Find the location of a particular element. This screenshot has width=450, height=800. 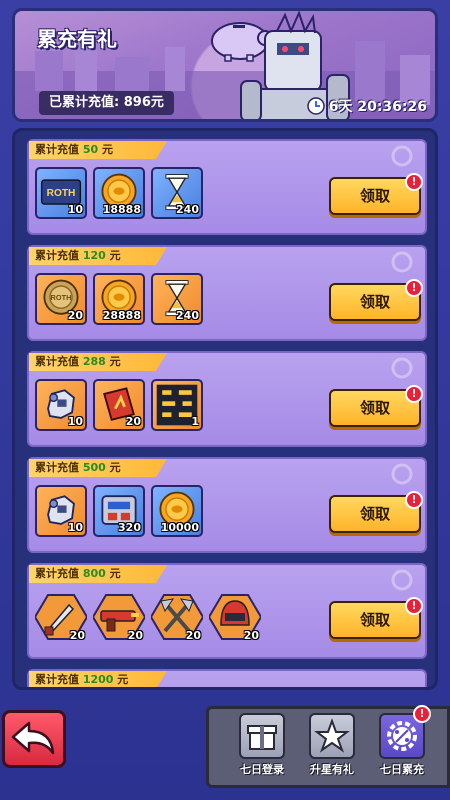

back-arrow-icon is located at coordinates (33, 738).